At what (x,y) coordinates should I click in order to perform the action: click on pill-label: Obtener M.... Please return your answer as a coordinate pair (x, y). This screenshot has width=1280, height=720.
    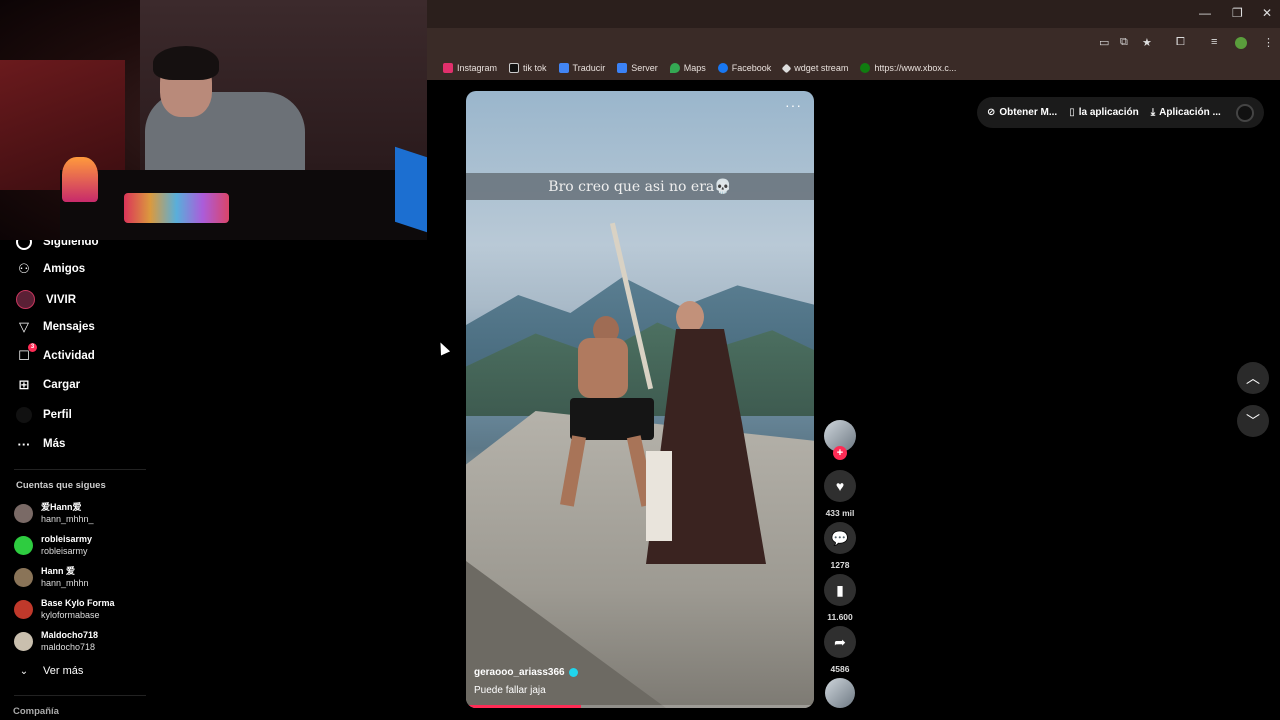
    Looking at the image, I should click on (1028, 112).